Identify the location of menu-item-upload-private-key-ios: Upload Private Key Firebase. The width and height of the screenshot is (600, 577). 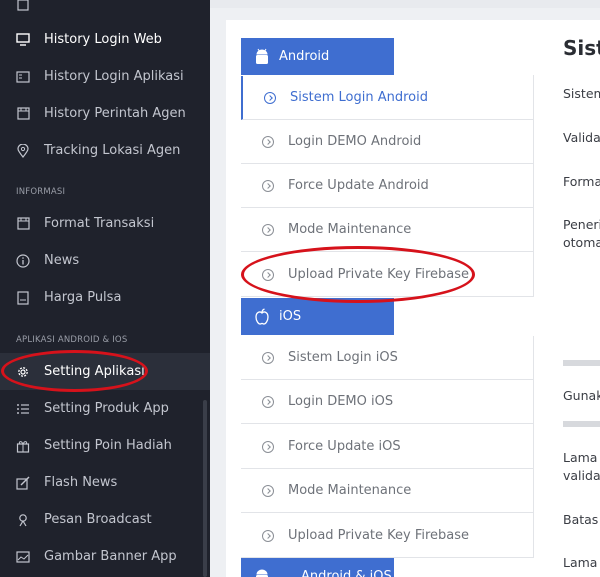
(387, 536).